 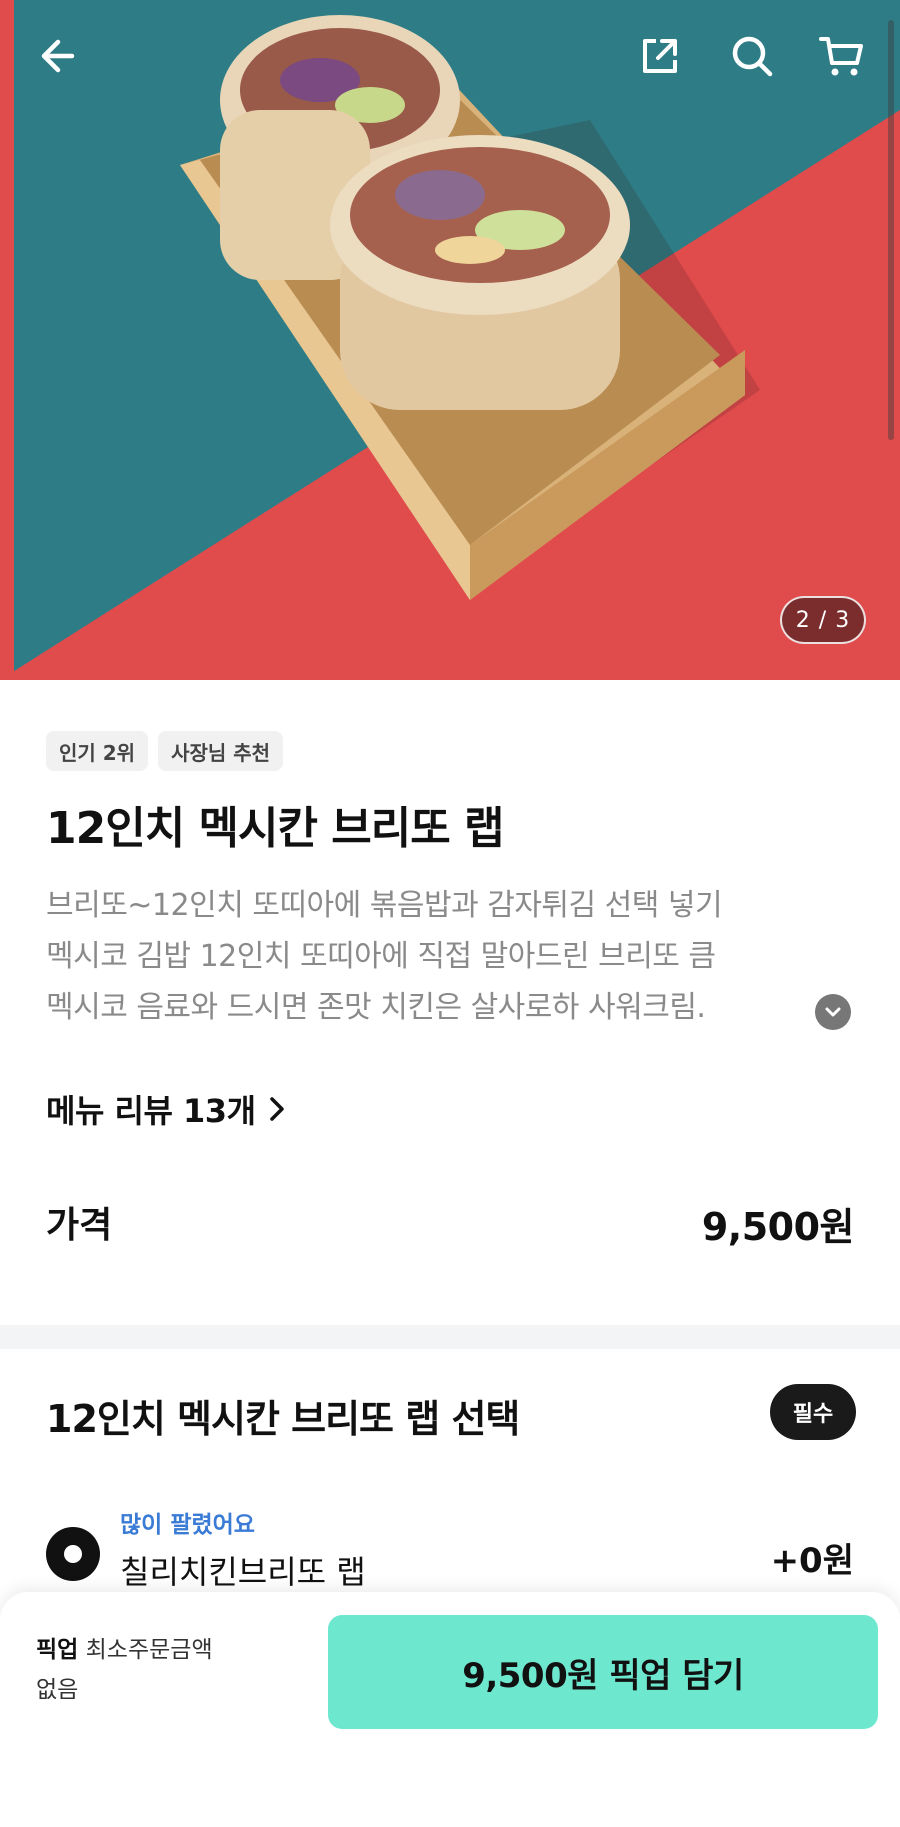 I want to click on option-popular-tag: 많이 팔렸어요, so click(x=187, y=1525).